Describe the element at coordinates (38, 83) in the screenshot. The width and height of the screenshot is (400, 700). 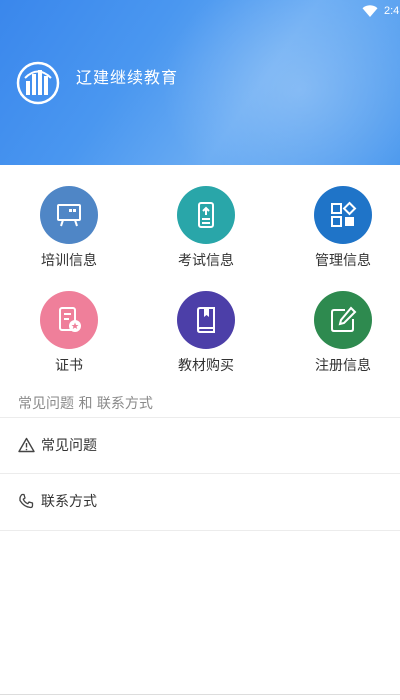
I see `building-logo-icon` at that location.